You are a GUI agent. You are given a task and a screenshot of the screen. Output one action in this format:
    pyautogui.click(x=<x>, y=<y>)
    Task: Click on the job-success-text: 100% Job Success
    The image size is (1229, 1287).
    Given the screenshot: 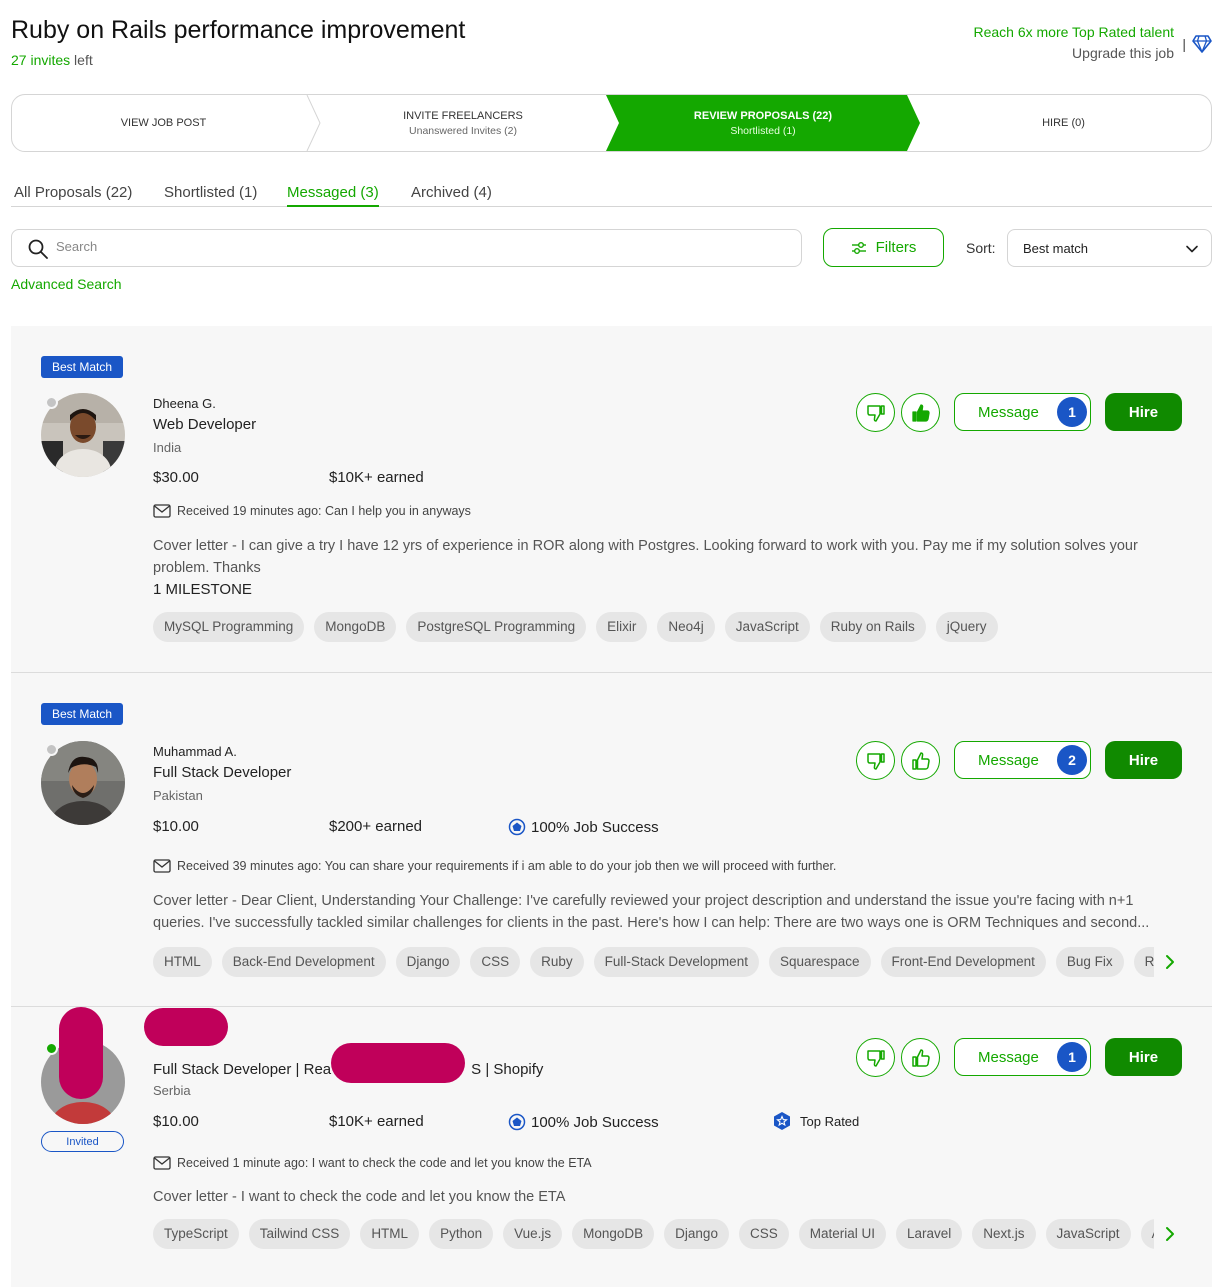 What is the action you would take?
    pyautogui.click(x=595, y=1122)
    